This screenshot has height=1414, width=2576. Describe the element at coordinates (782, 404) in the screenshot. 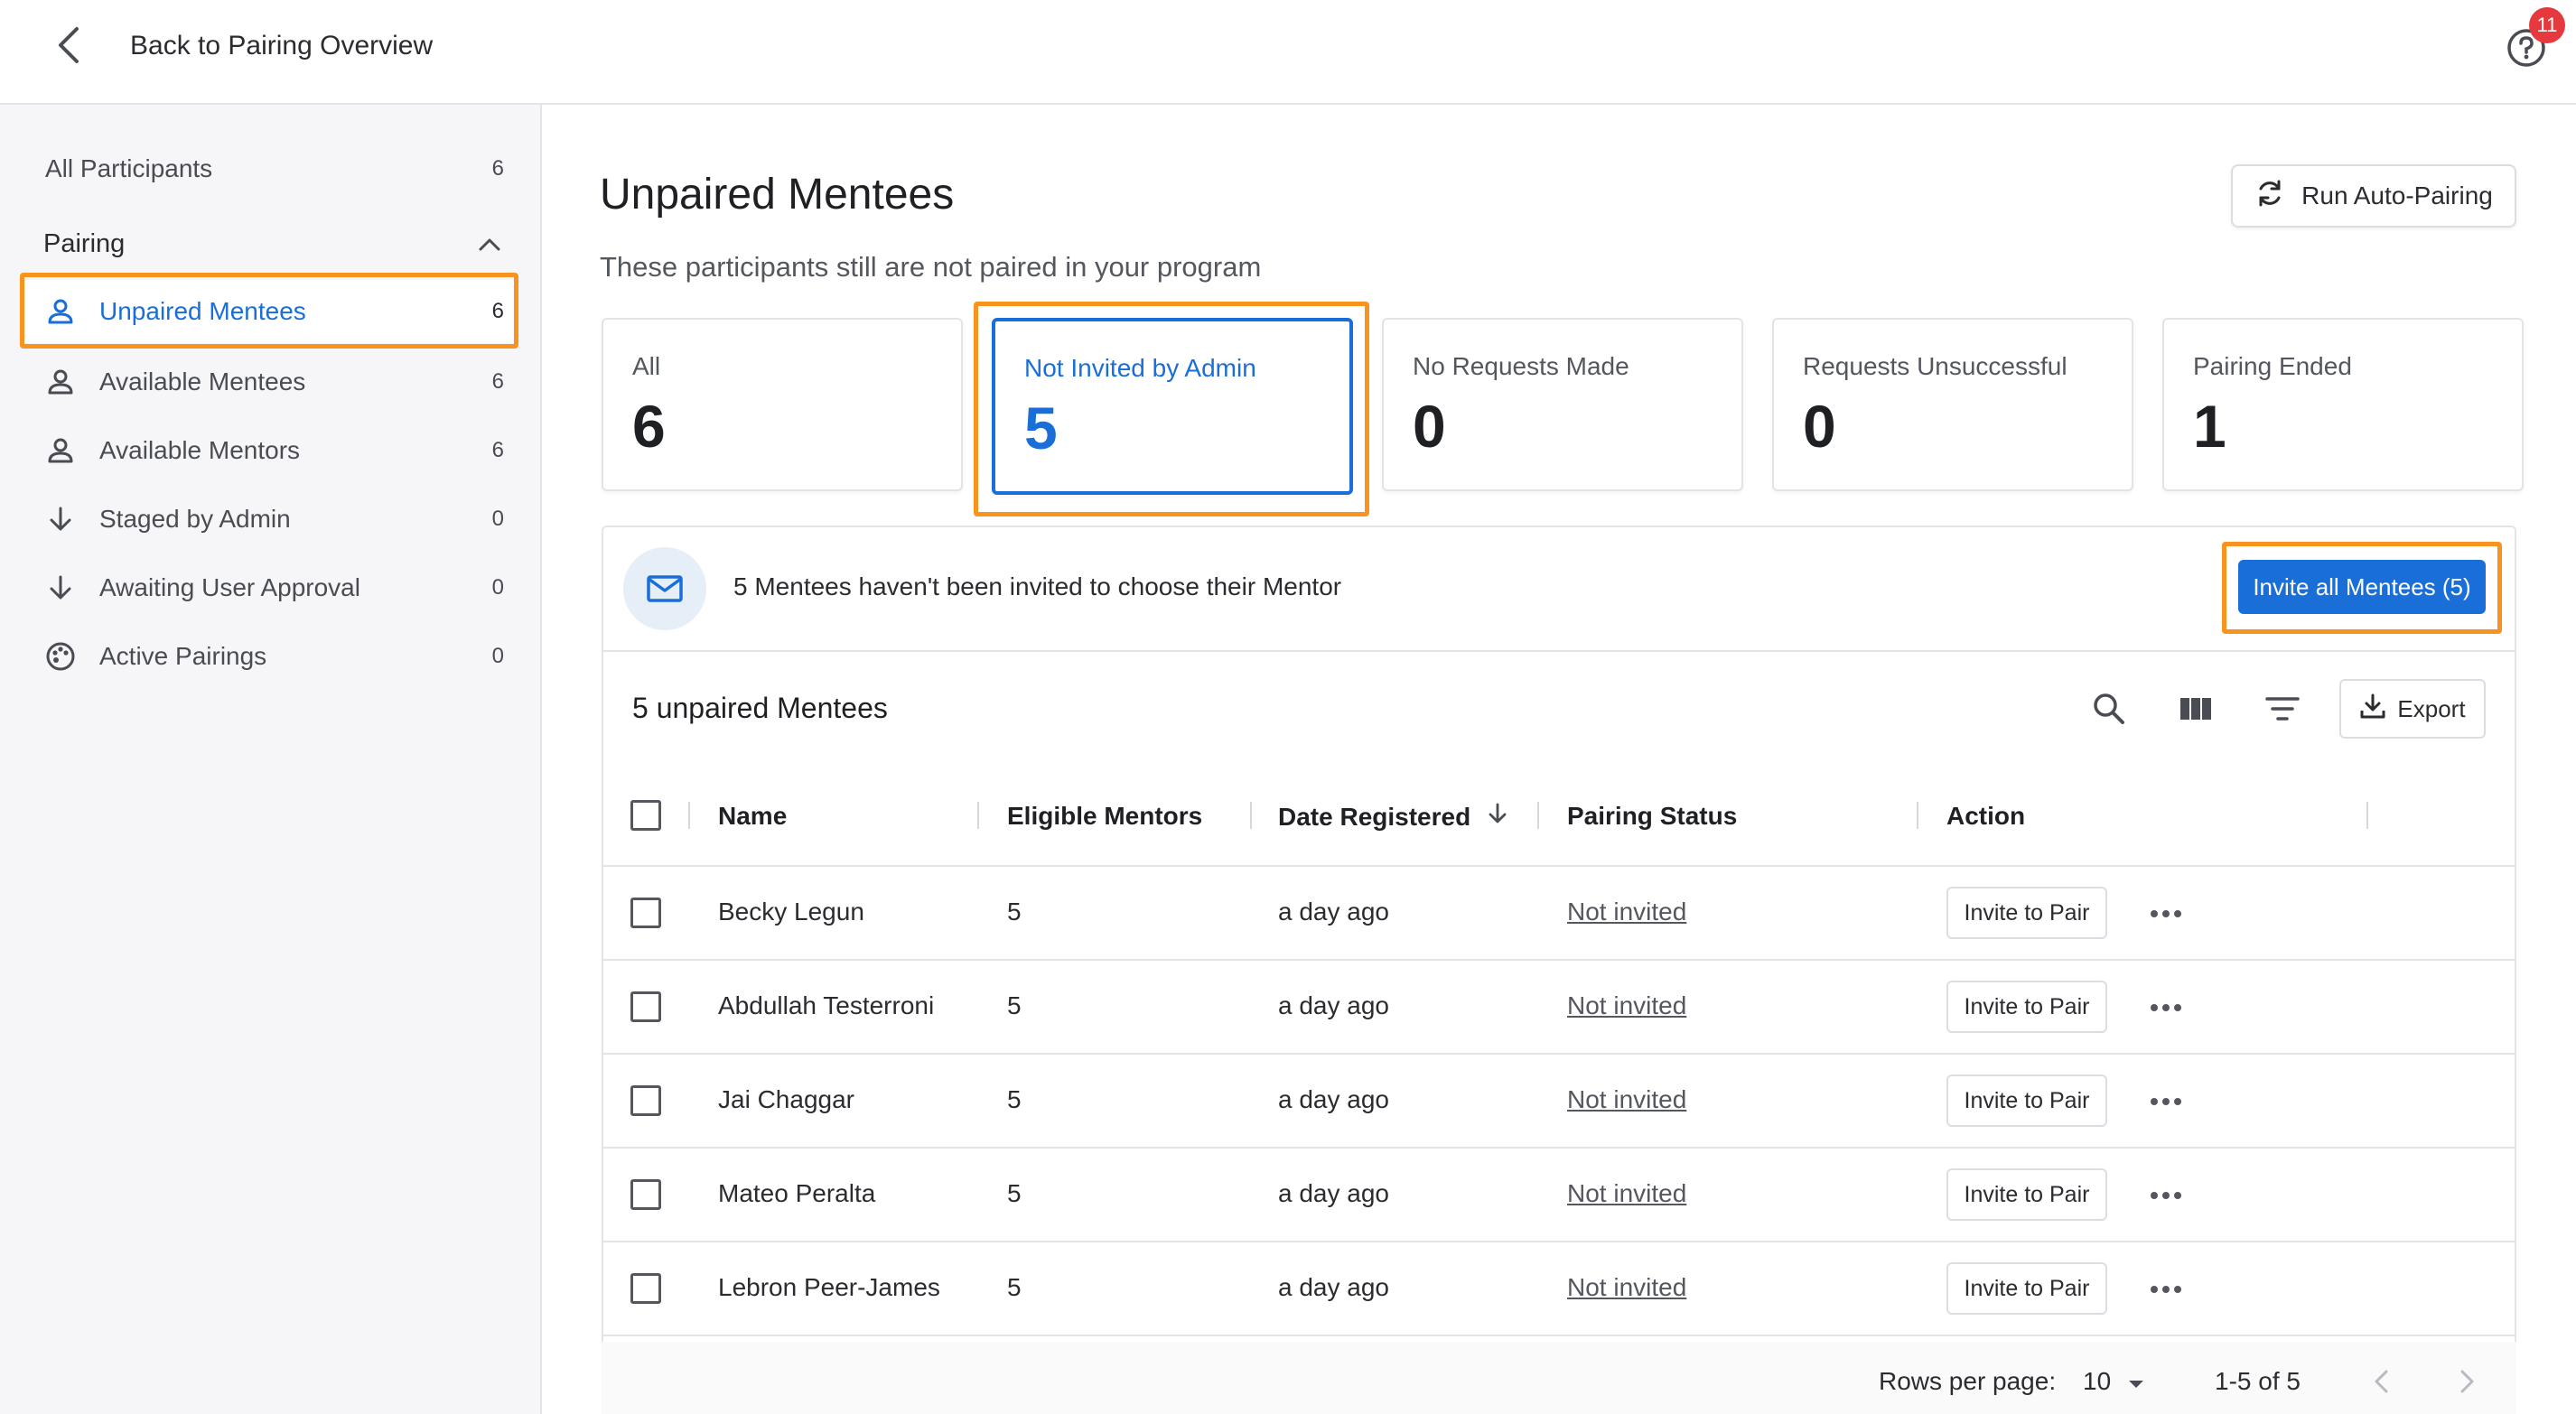

I see `stat-card-all: All 6` at that location.